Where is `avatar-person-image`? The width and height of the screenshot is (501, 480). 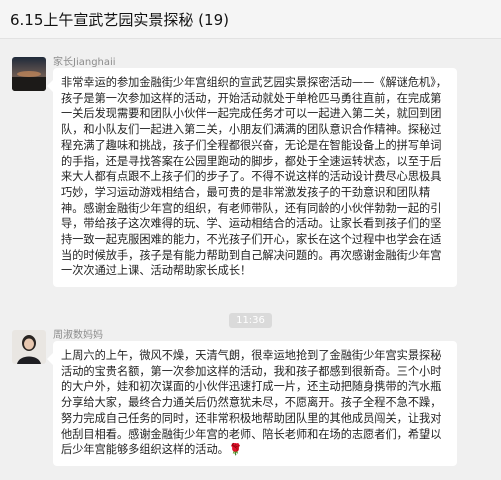 avatar-person-image is located at coordinates (29, 347).